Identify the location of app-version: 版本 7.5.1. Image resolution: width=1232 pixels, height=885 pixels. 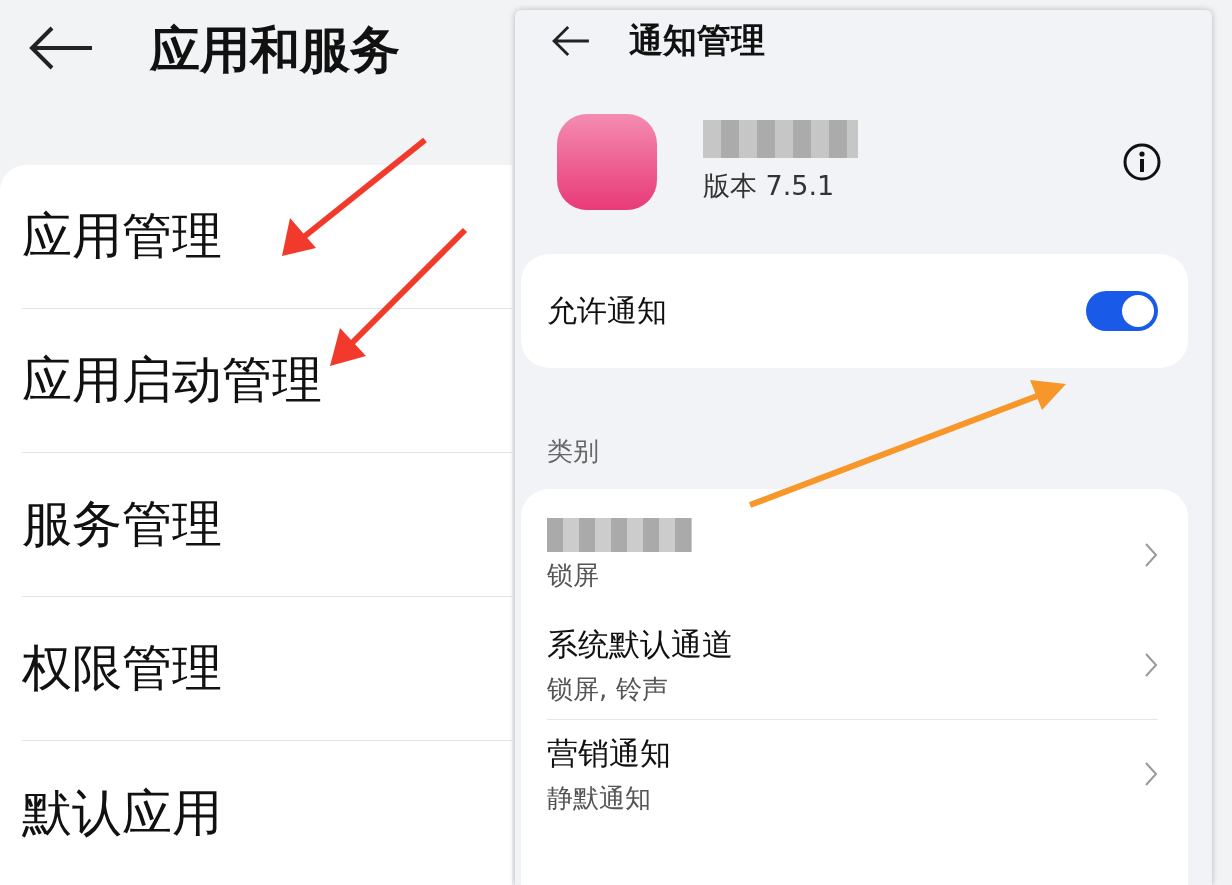
(769, 186).